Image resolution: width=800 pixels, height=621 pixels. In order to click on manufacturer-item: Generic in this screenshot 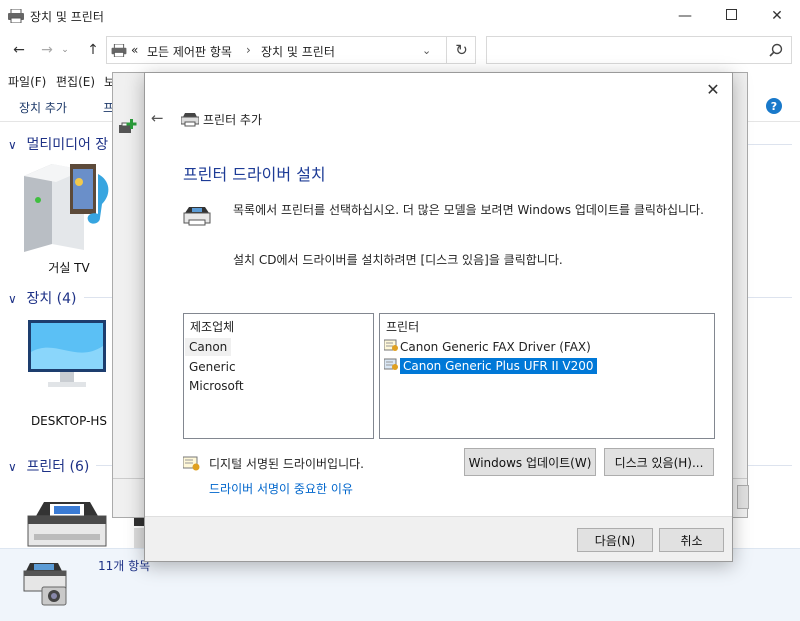, I will do `click(212, 367)`.